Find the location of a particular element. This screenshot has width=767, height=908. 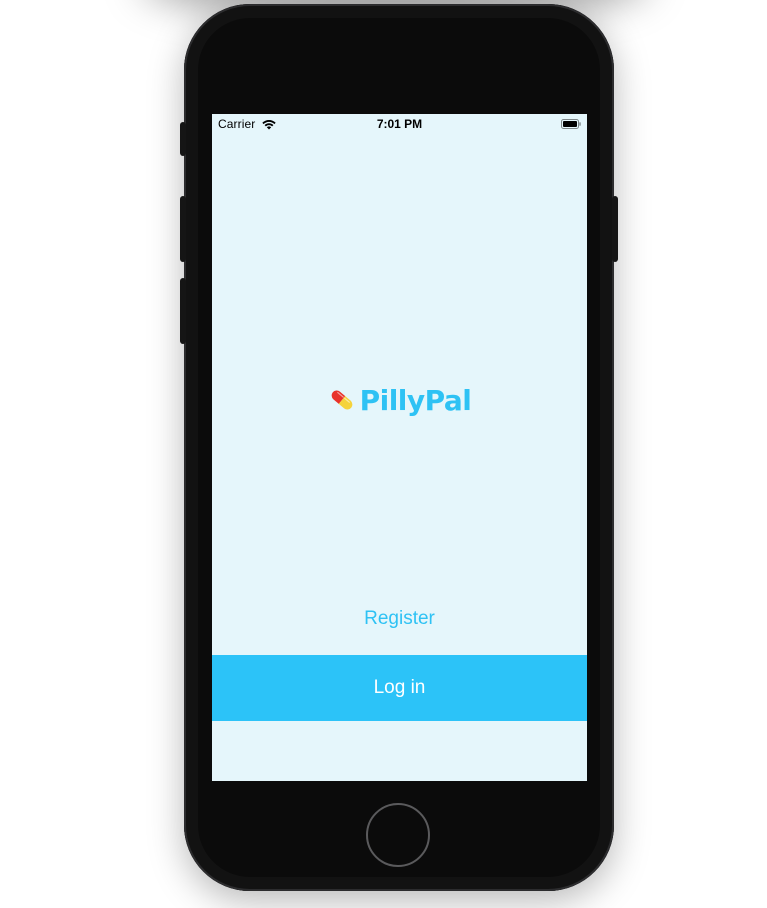

mute-switch is located at coordinates (183, 139).